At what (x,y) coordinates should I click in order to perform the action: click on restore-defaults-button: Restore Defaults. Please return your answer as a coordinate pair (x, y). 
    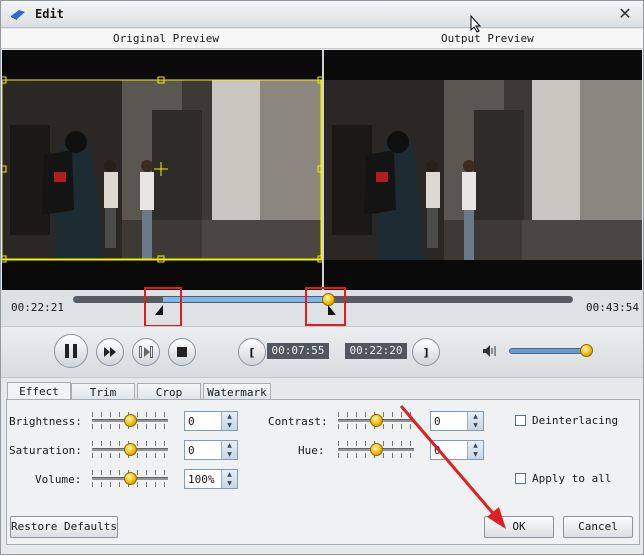
    Looking at the image, I should click on (64, 527).